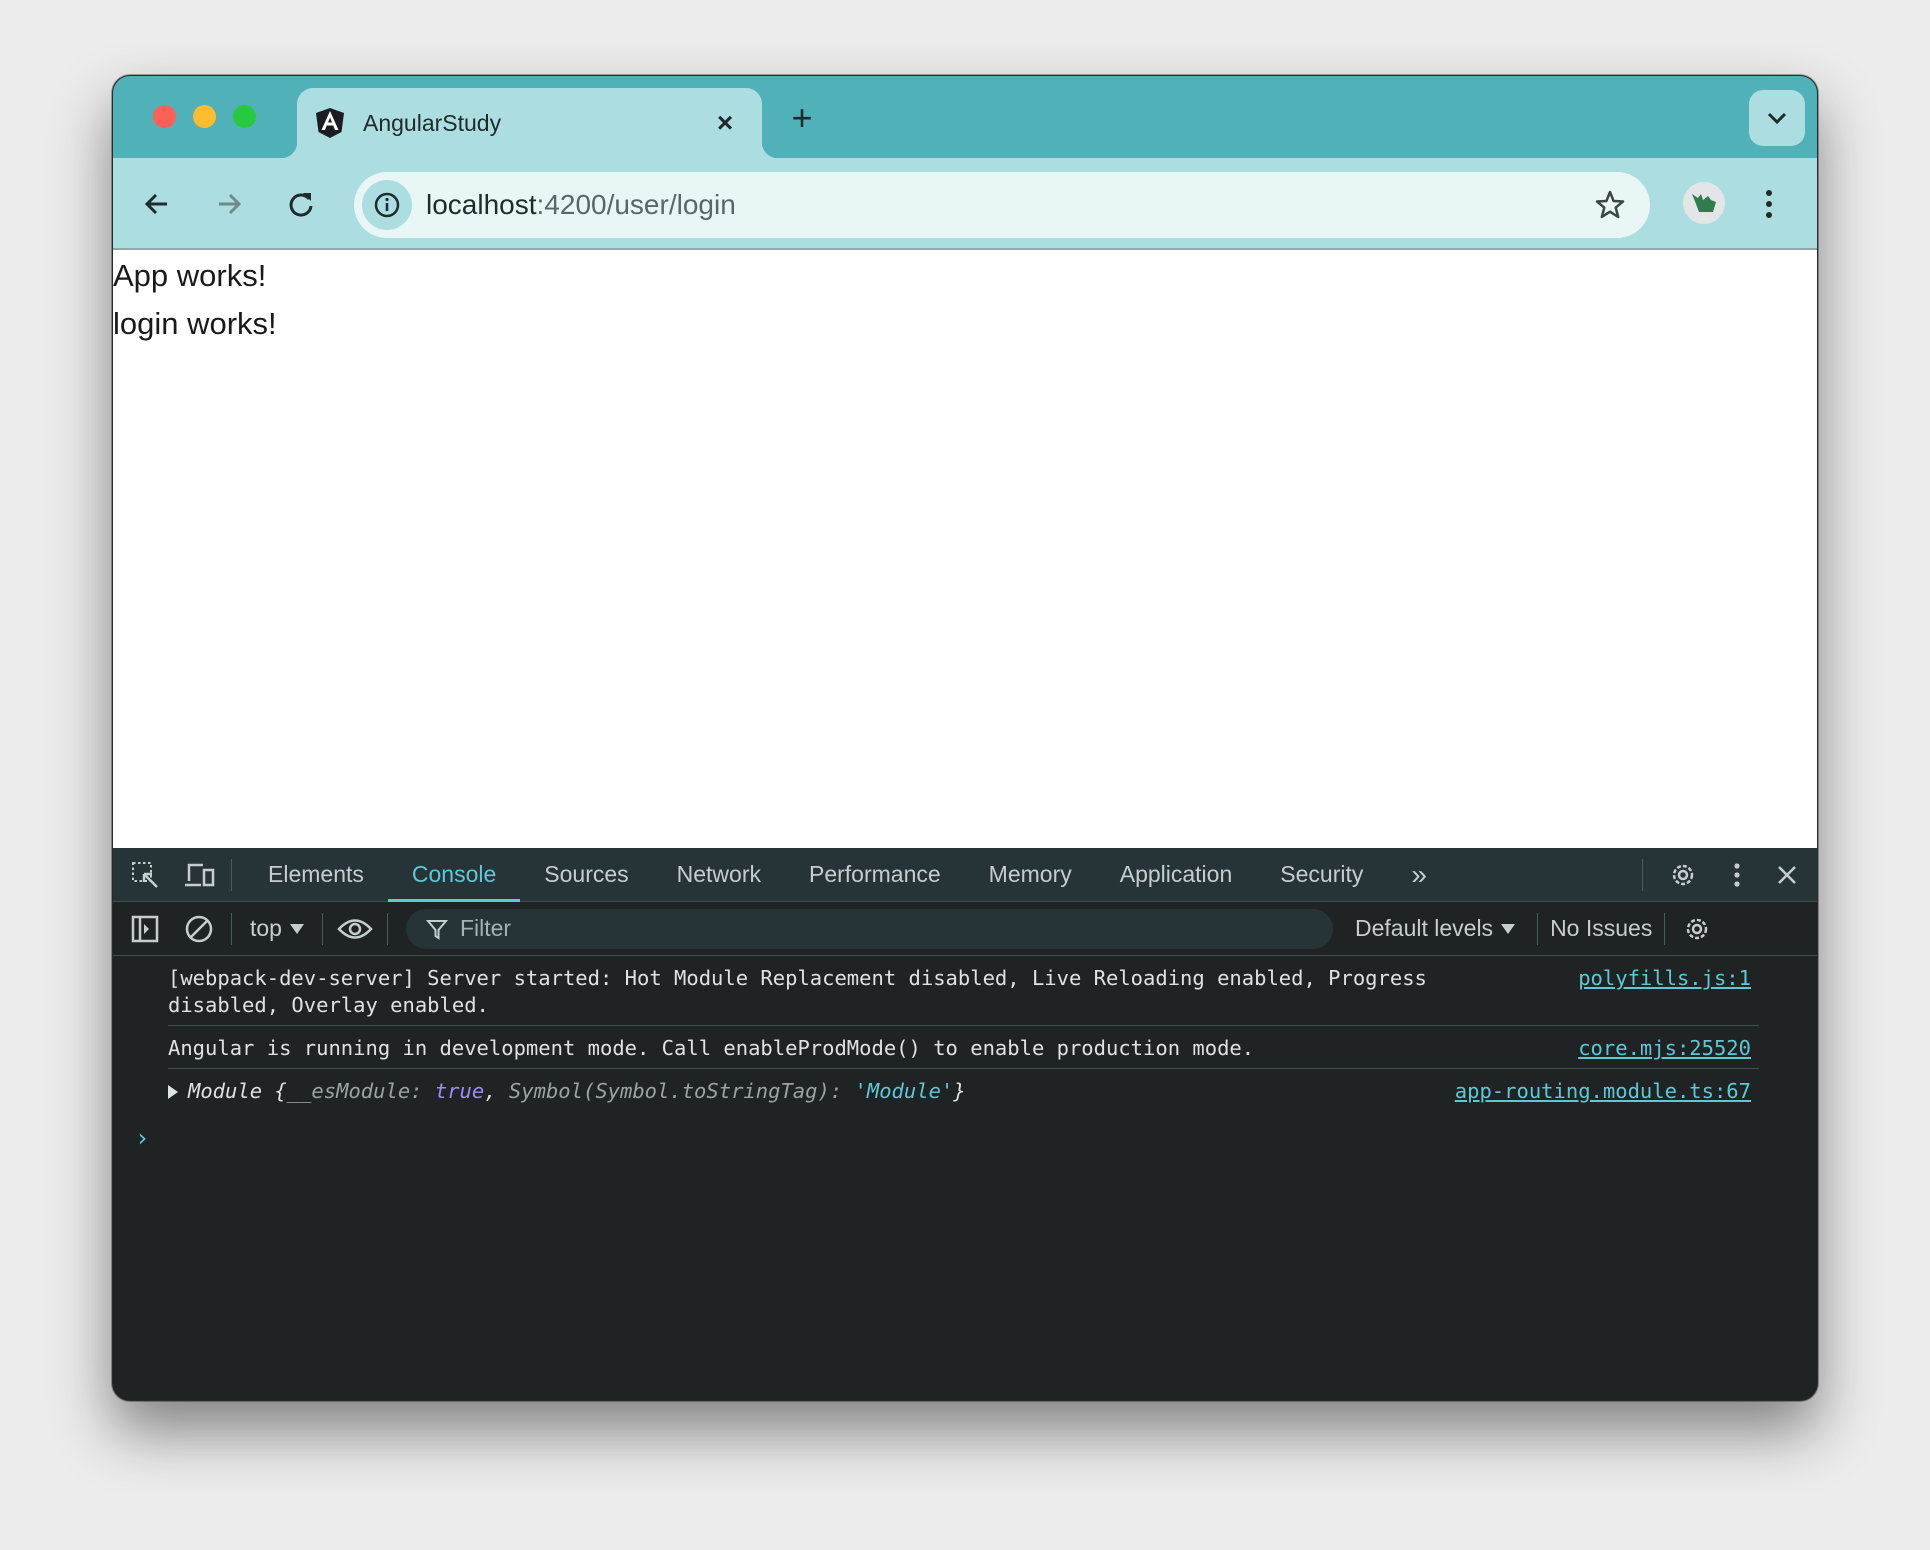  I want to click on url-text: localhost:4200/user/login, so click(1006, 205).